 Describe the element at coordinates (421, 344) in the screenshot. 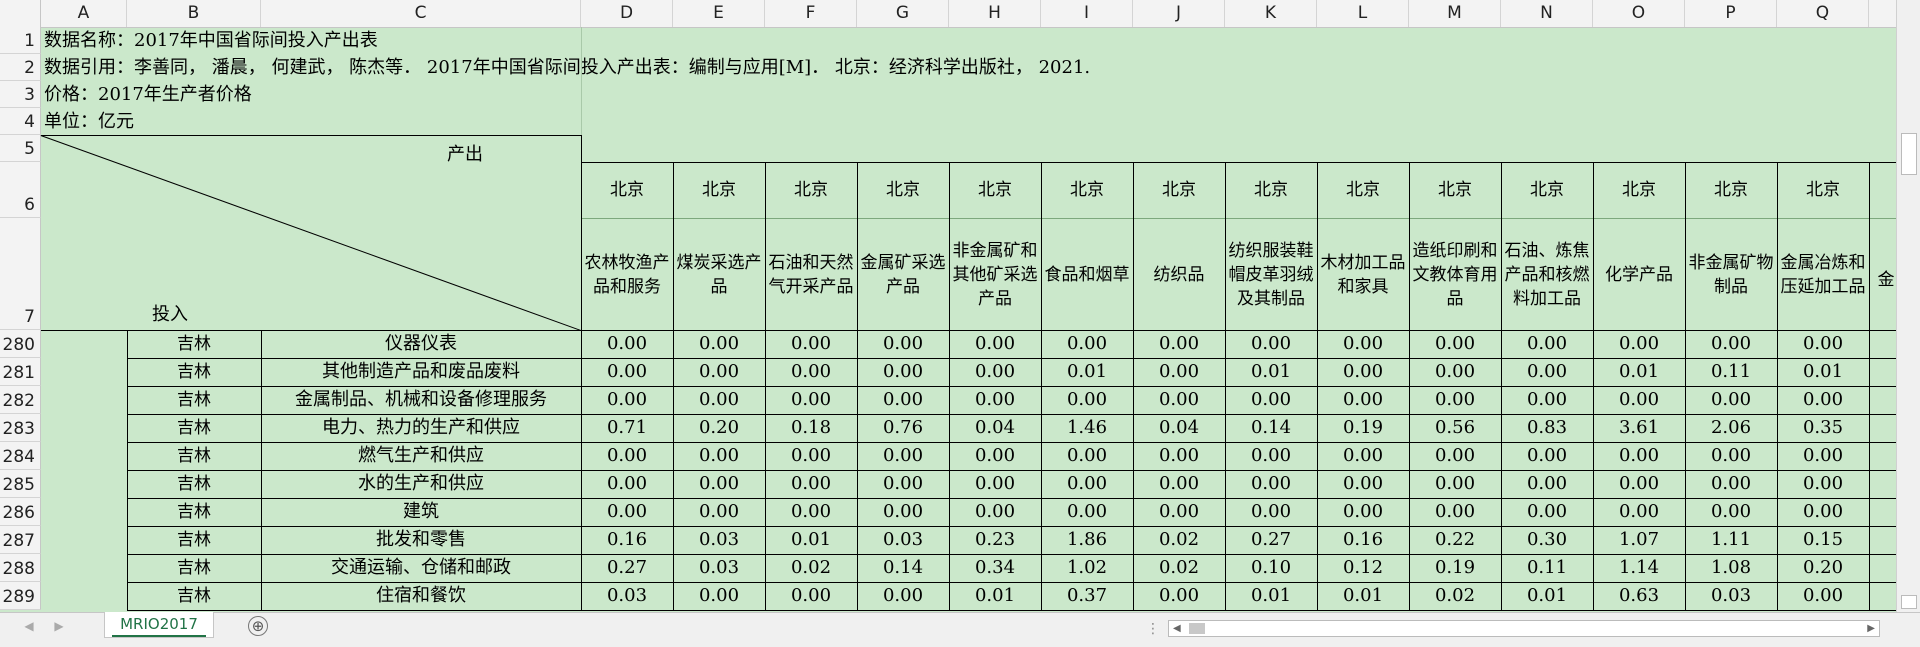

I see `sector-cell: 仪器仪表` at that location.